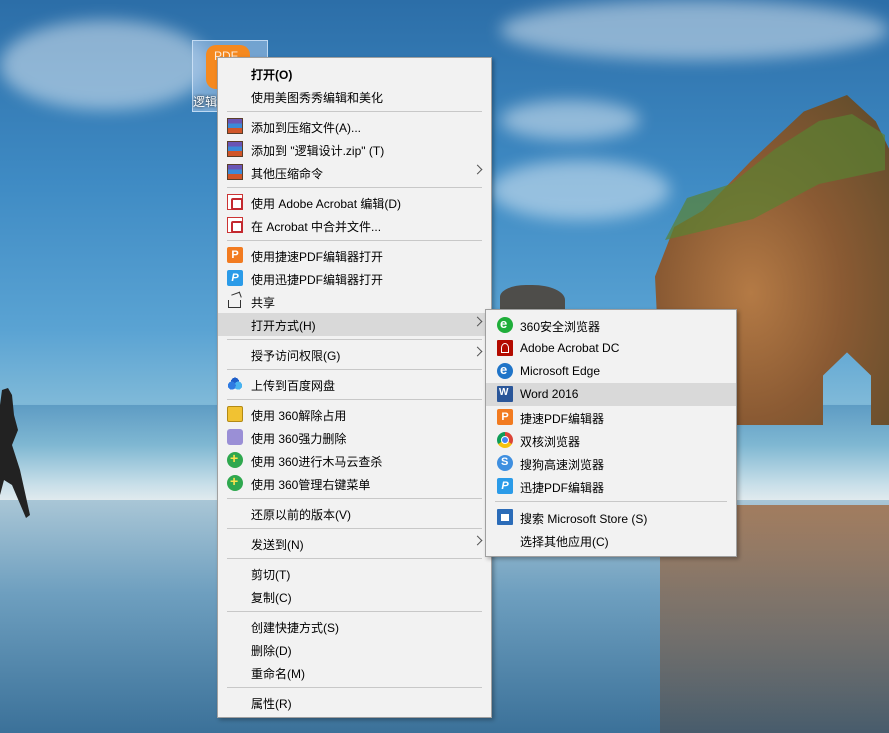 The width and height of the screenshot is (889, 733). What do you see at coordinates (505, 440) in the screenshot?
I see `chrome-icon` at bounding box center [505, 440].